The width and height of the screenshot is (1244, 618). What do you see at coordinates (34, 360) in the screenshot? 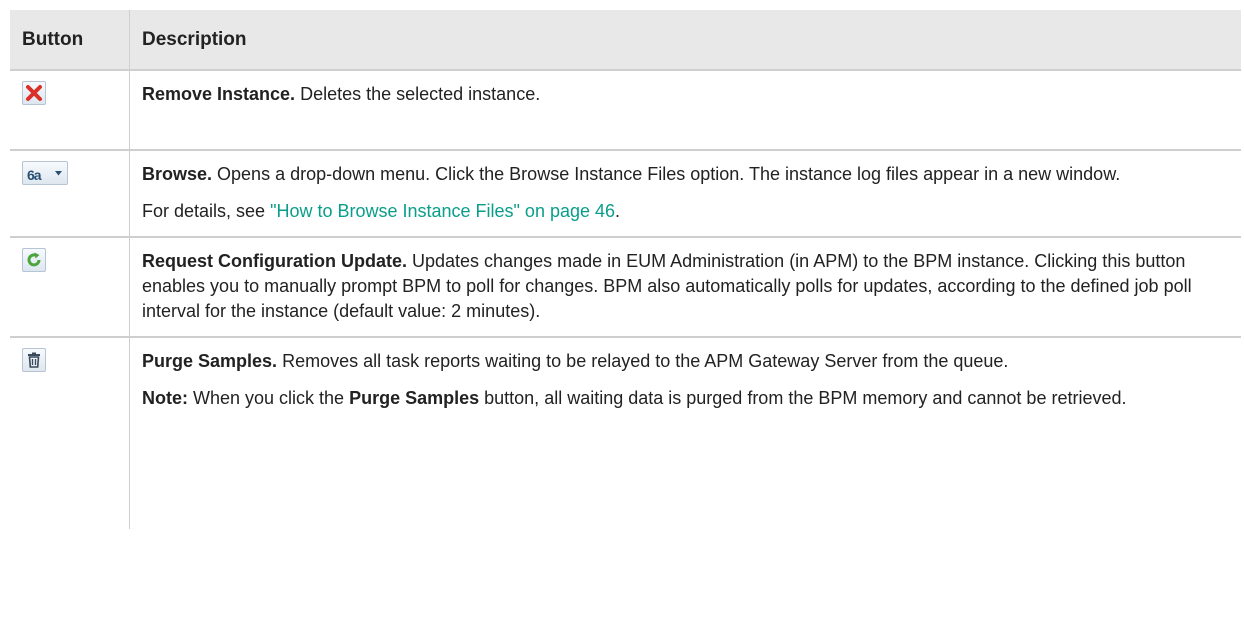
I see `trash-can-icon` at bounding box center [34, 360].